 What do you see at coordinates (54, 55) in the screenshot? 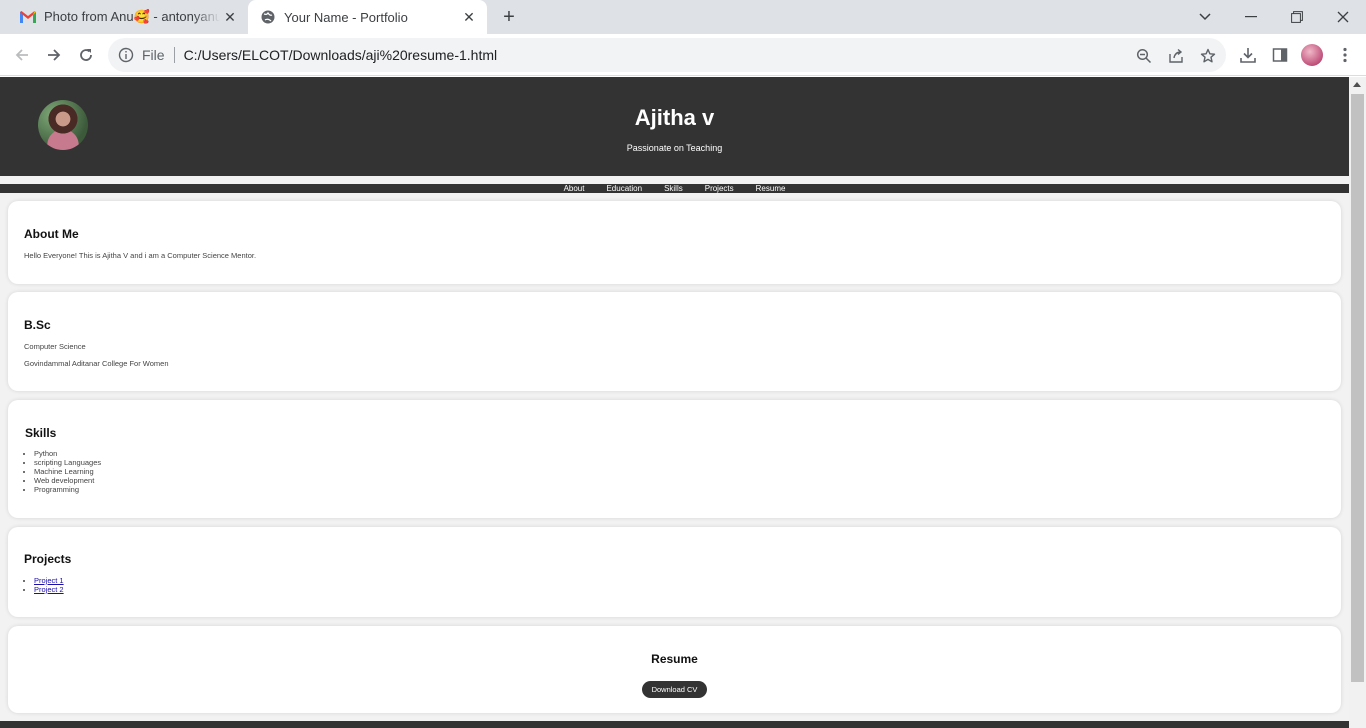
I see `forward-button` at bounding box center [54, 55].